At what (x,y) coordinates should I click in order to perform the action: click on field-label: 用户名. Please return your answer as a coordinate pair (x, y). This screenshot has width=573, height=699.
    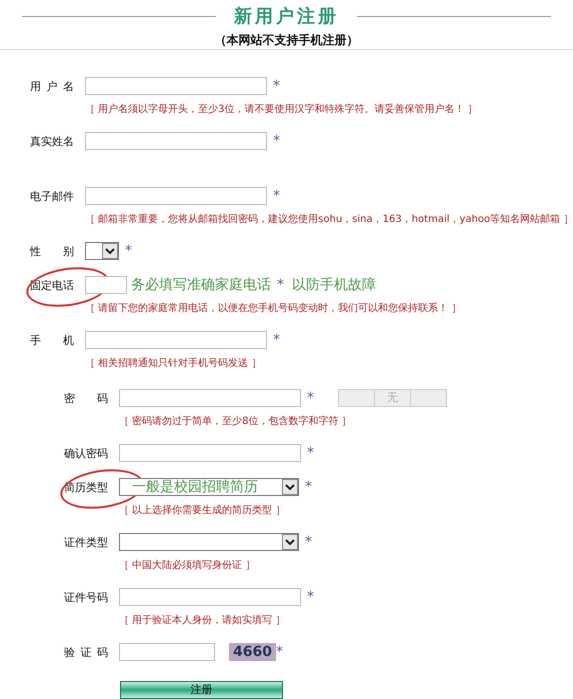
    Looking at the image, I should click on (52, 86).